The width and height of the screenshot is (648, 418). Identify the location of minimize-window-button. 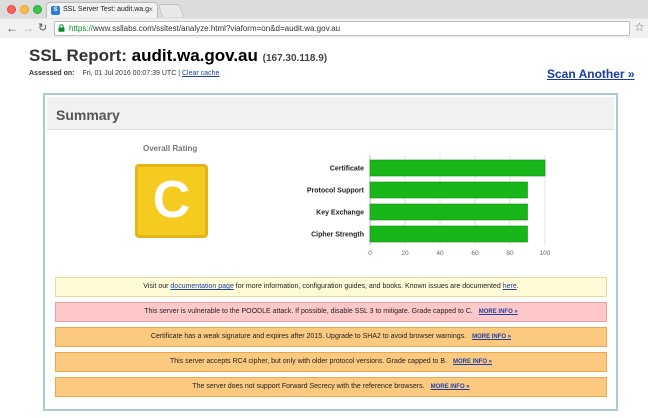
(24, 9).